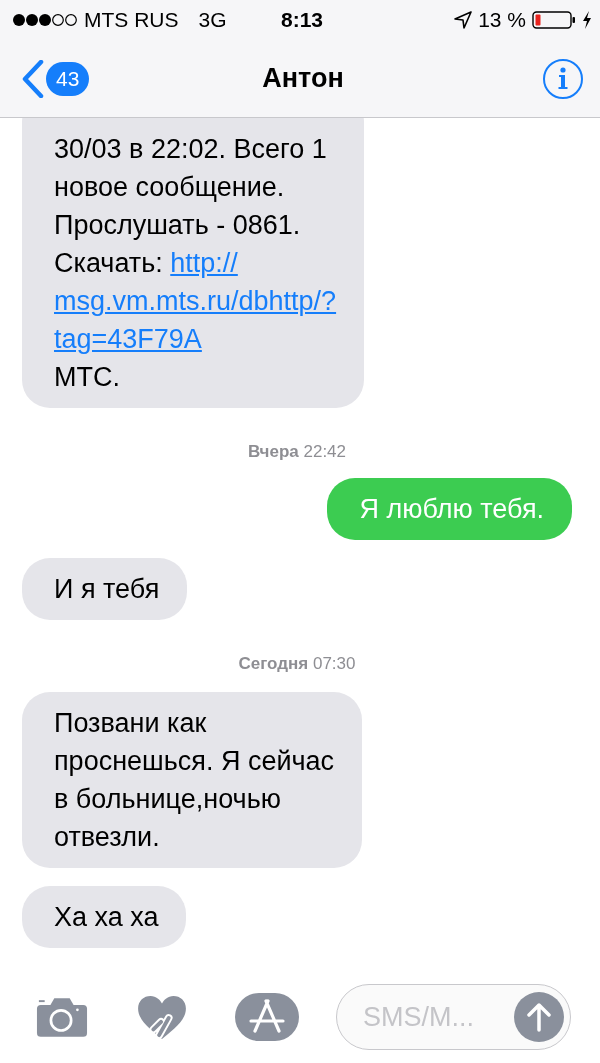 This screenshot has height=1063, width=600. I want to click on received-message-bubble: И я тебя, so click(105, 589).